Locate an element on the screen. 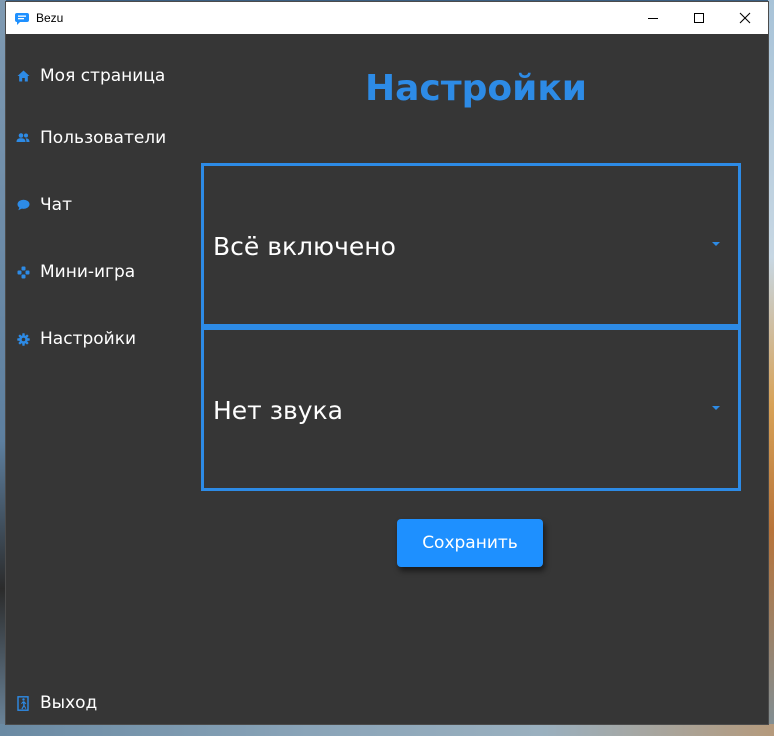 Image resolution: width=774 pixels, height=736 pixels. desktop-background-bottom is located at coordinates (387, 730).